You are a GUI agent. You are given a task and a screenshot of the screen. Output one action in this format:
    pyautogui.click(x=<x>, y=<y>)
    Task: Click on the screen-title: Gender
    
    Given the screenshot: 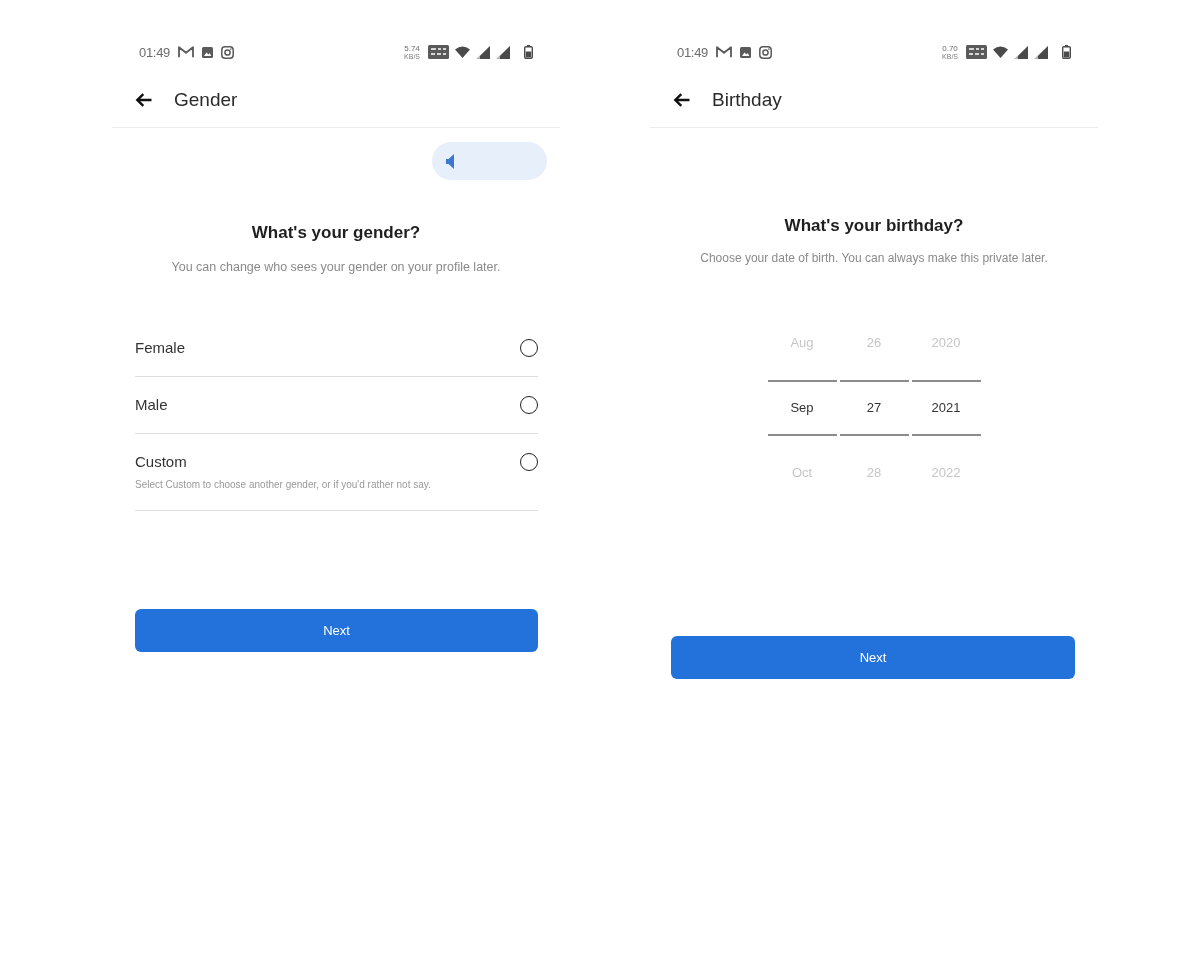 What is the action you would take?
    pyautogui.click(x=206, y=100)
    